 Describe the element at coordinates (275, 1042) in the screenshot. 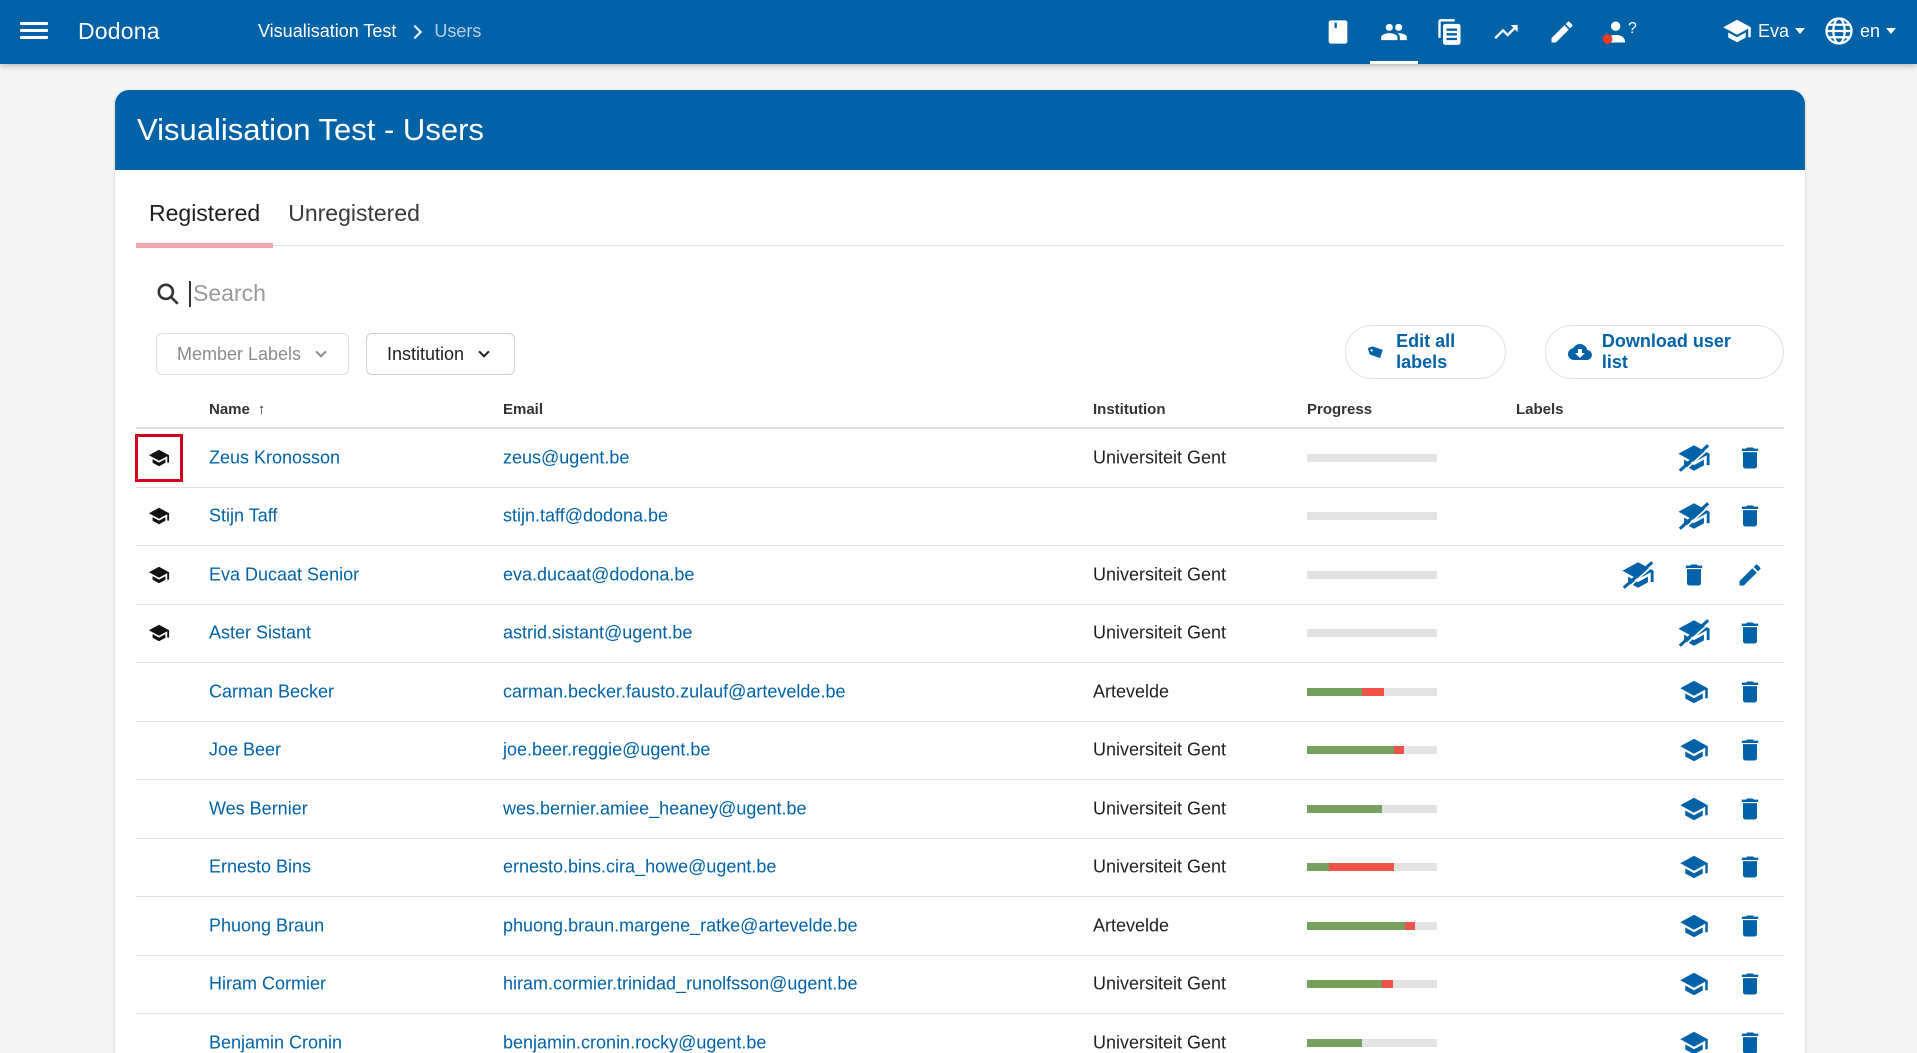

I see `user-name-link: Benjamin Cronin` at that location.